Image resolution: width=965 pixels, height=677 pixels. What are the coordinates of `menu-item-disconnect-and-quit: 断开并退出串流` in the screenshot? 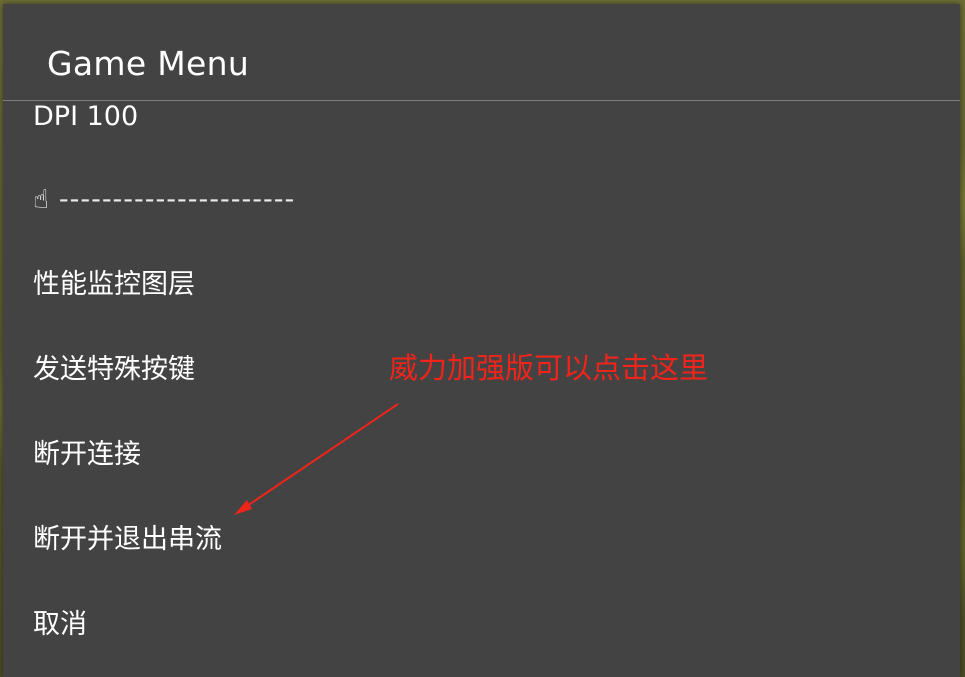 It's located at (481, 540).